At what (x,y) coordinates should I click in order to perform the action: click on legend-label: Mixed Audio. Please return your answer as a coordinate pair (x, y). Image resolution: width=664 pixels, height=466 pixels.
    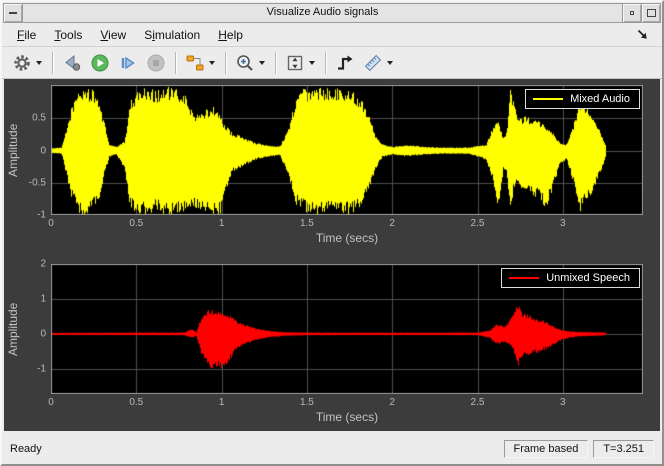
    Looking at the image, I should click on (600, 99).